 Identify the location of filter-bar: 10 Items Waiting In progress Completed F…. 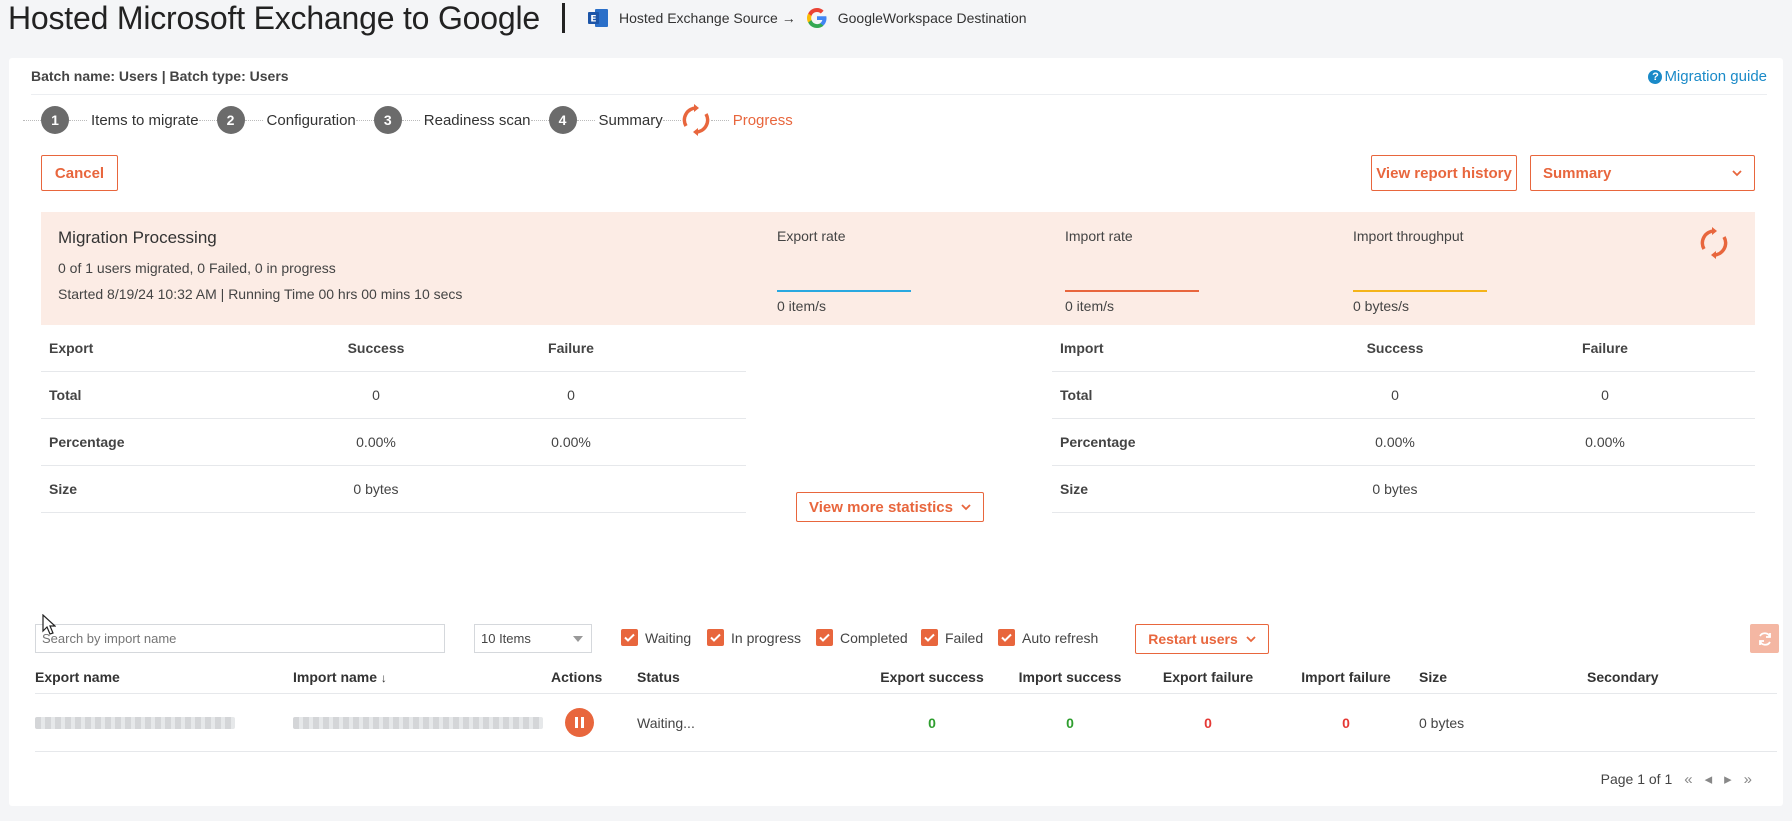
(907, 638).